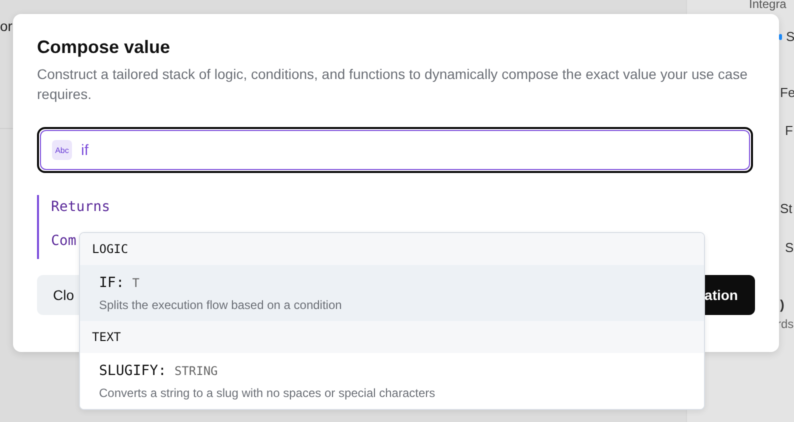 The image size is (794, 422). What do you see at coordinates (392, 337) in the screenshot?
I see `group-heading: TEXT` at bounding box center [392, 337].